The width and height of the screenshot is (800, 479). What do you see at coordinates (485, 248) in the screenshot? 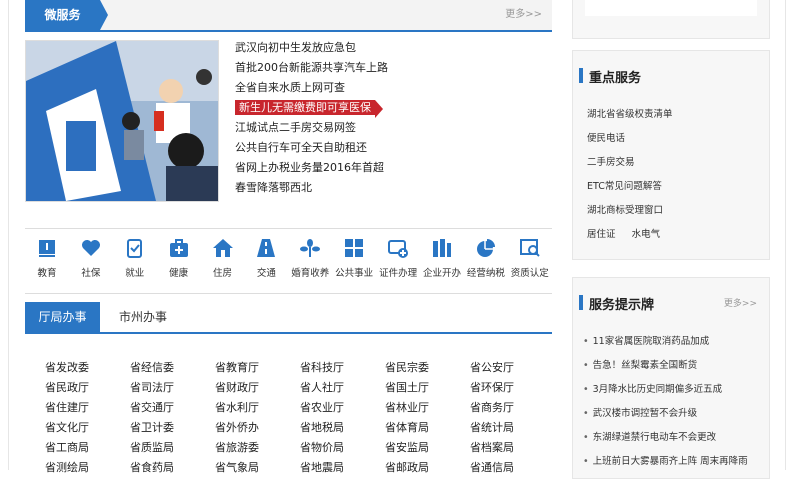
I see `pie-chart-icon` at bounding box center [485, 248].